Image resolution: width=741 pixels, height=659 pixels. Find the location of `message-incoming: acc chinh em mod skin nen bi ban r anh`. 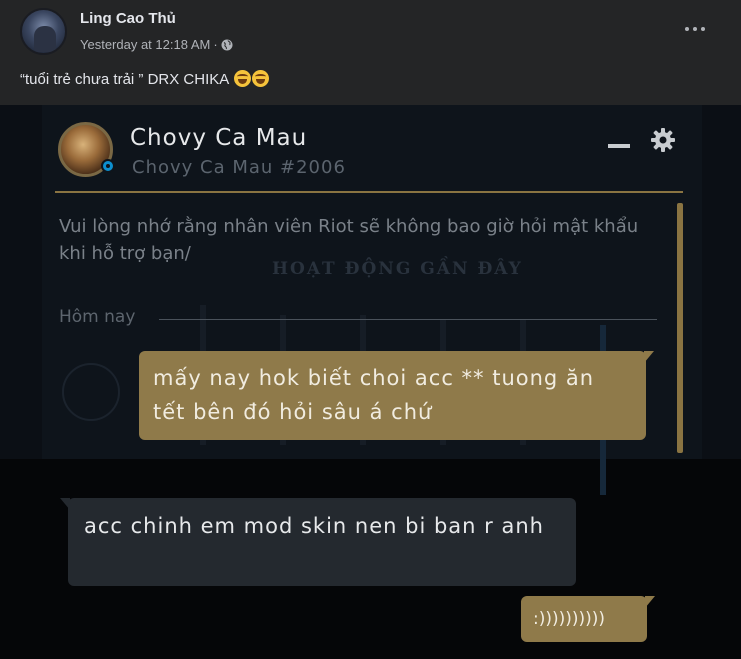

message-incoming: acc chinh em mod skin nen bi ban r anh is located at coordinates (318, 542).